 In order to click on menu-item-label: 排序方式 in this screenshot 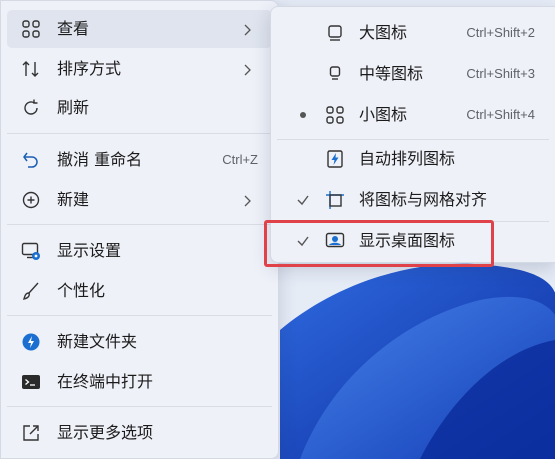, I will do `click(89, 68)`.